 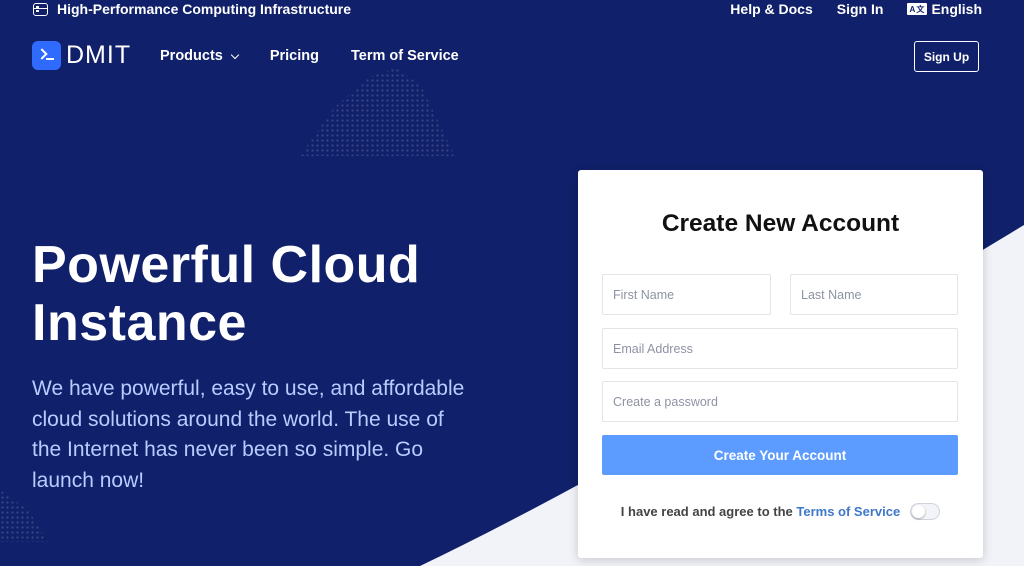 What do you see at coordinates (294, 56) in the screenshot?
I see `nav-item-pricing: Pricing` at bounding box center [294, 56].